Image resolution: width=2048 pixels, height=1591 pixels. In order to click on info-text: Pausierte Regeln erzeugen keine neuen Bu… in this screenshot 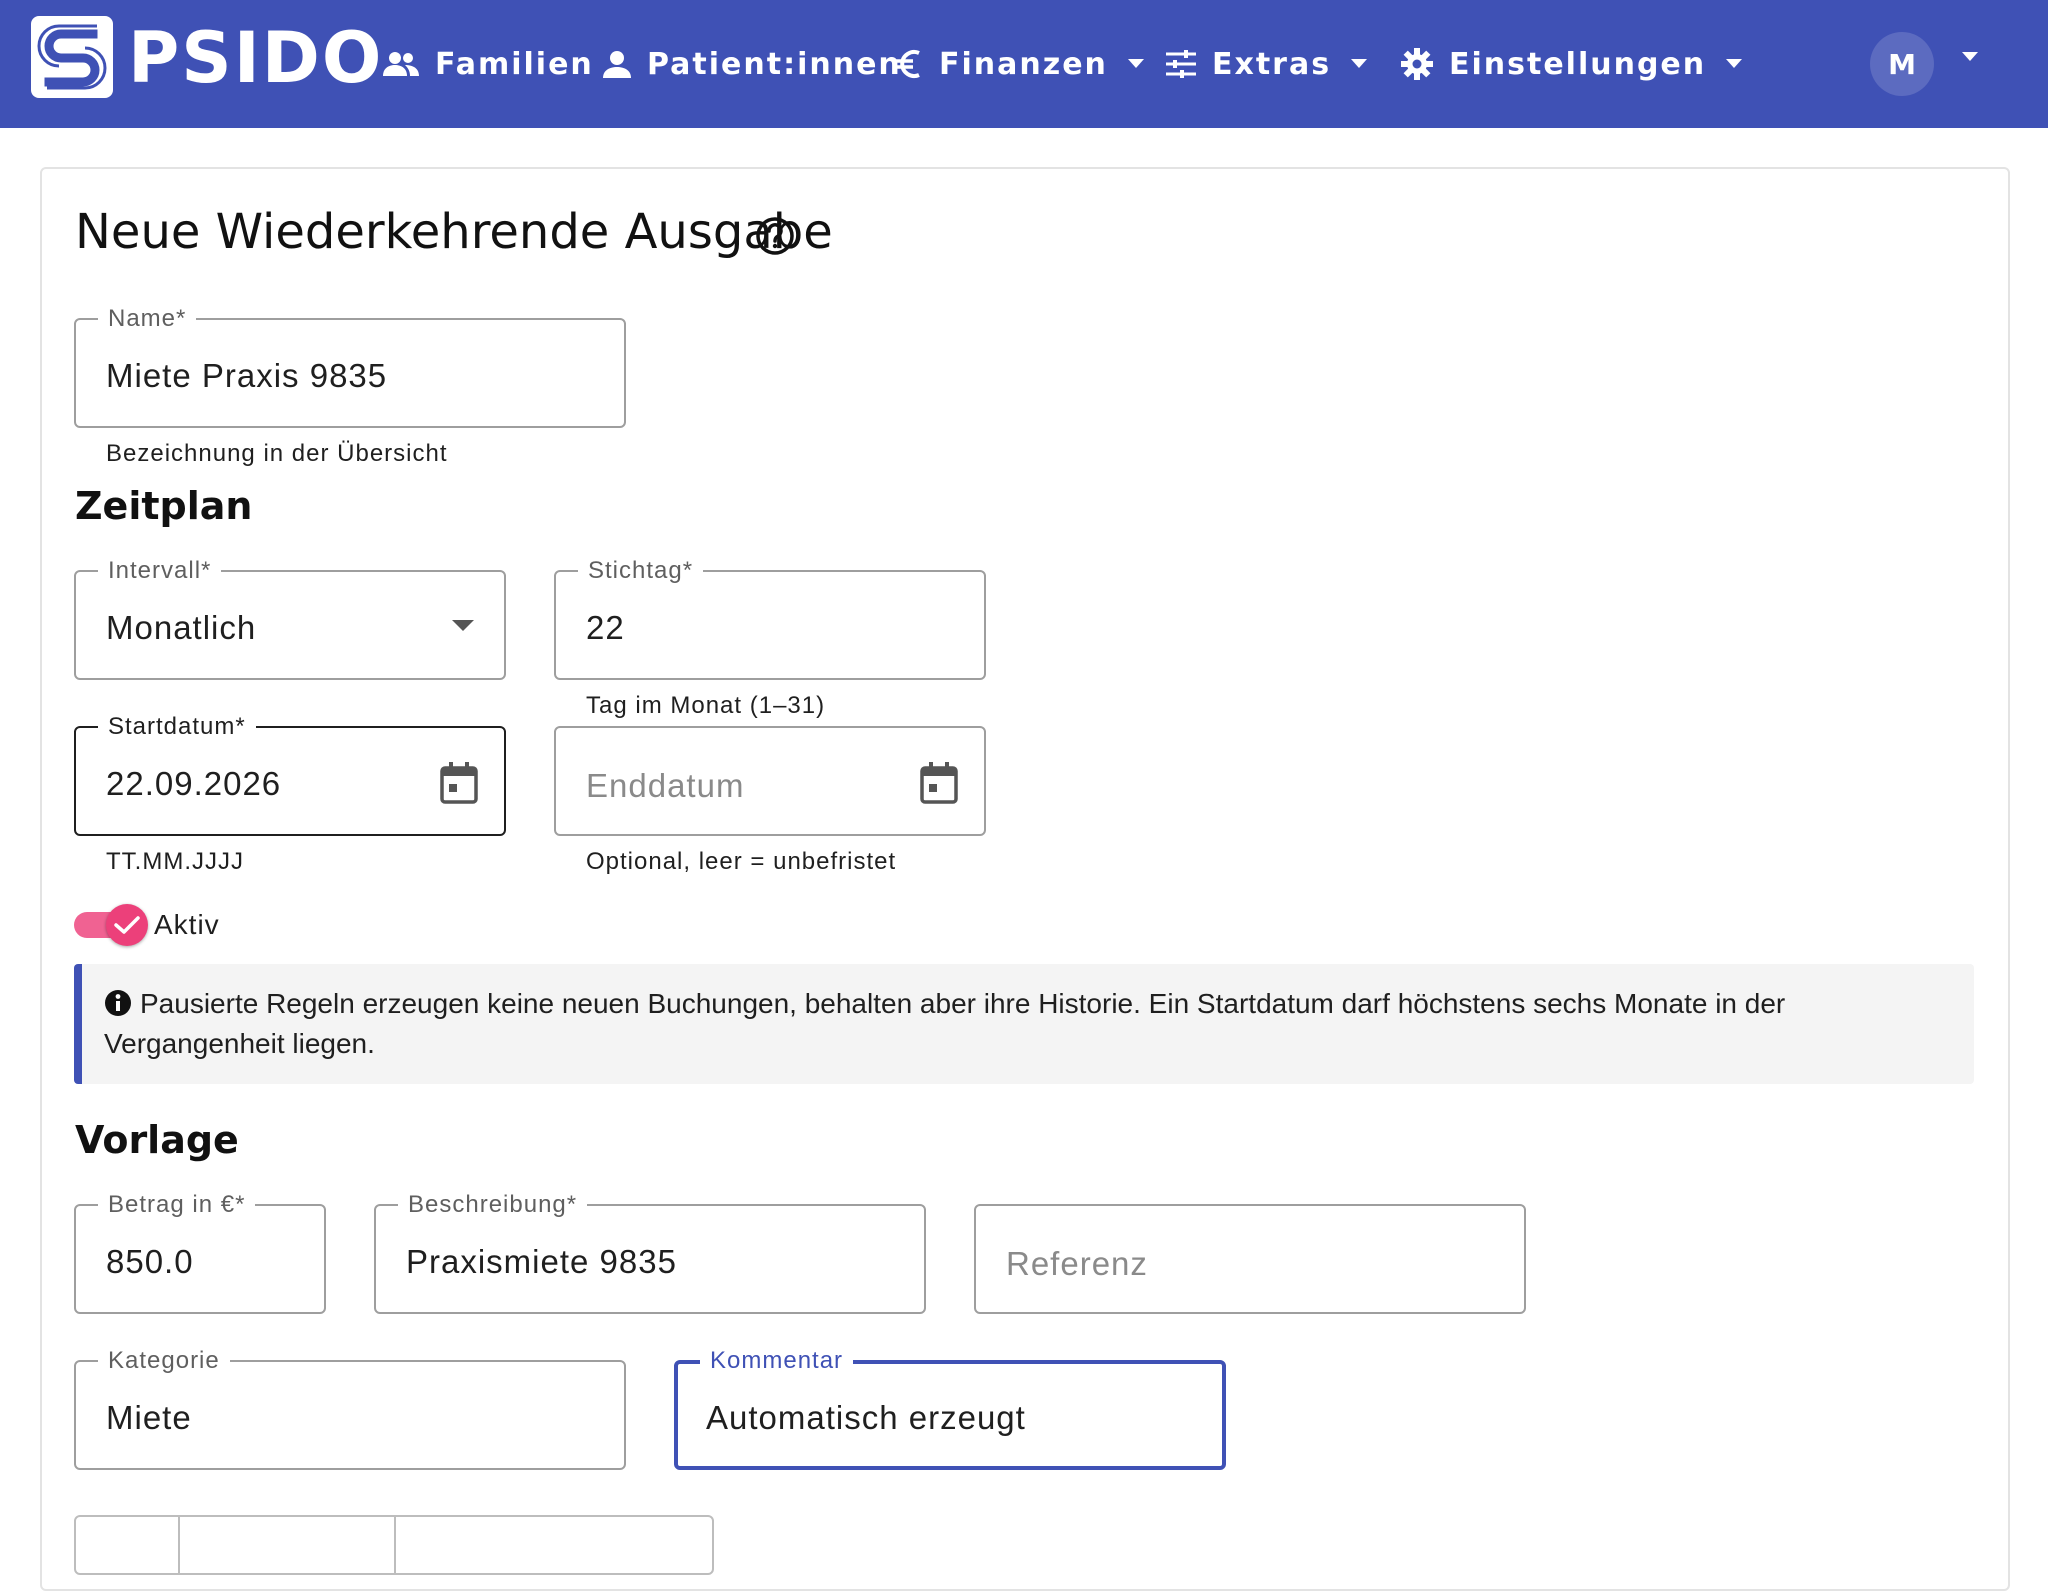, I will do `click(945, 1023)`.